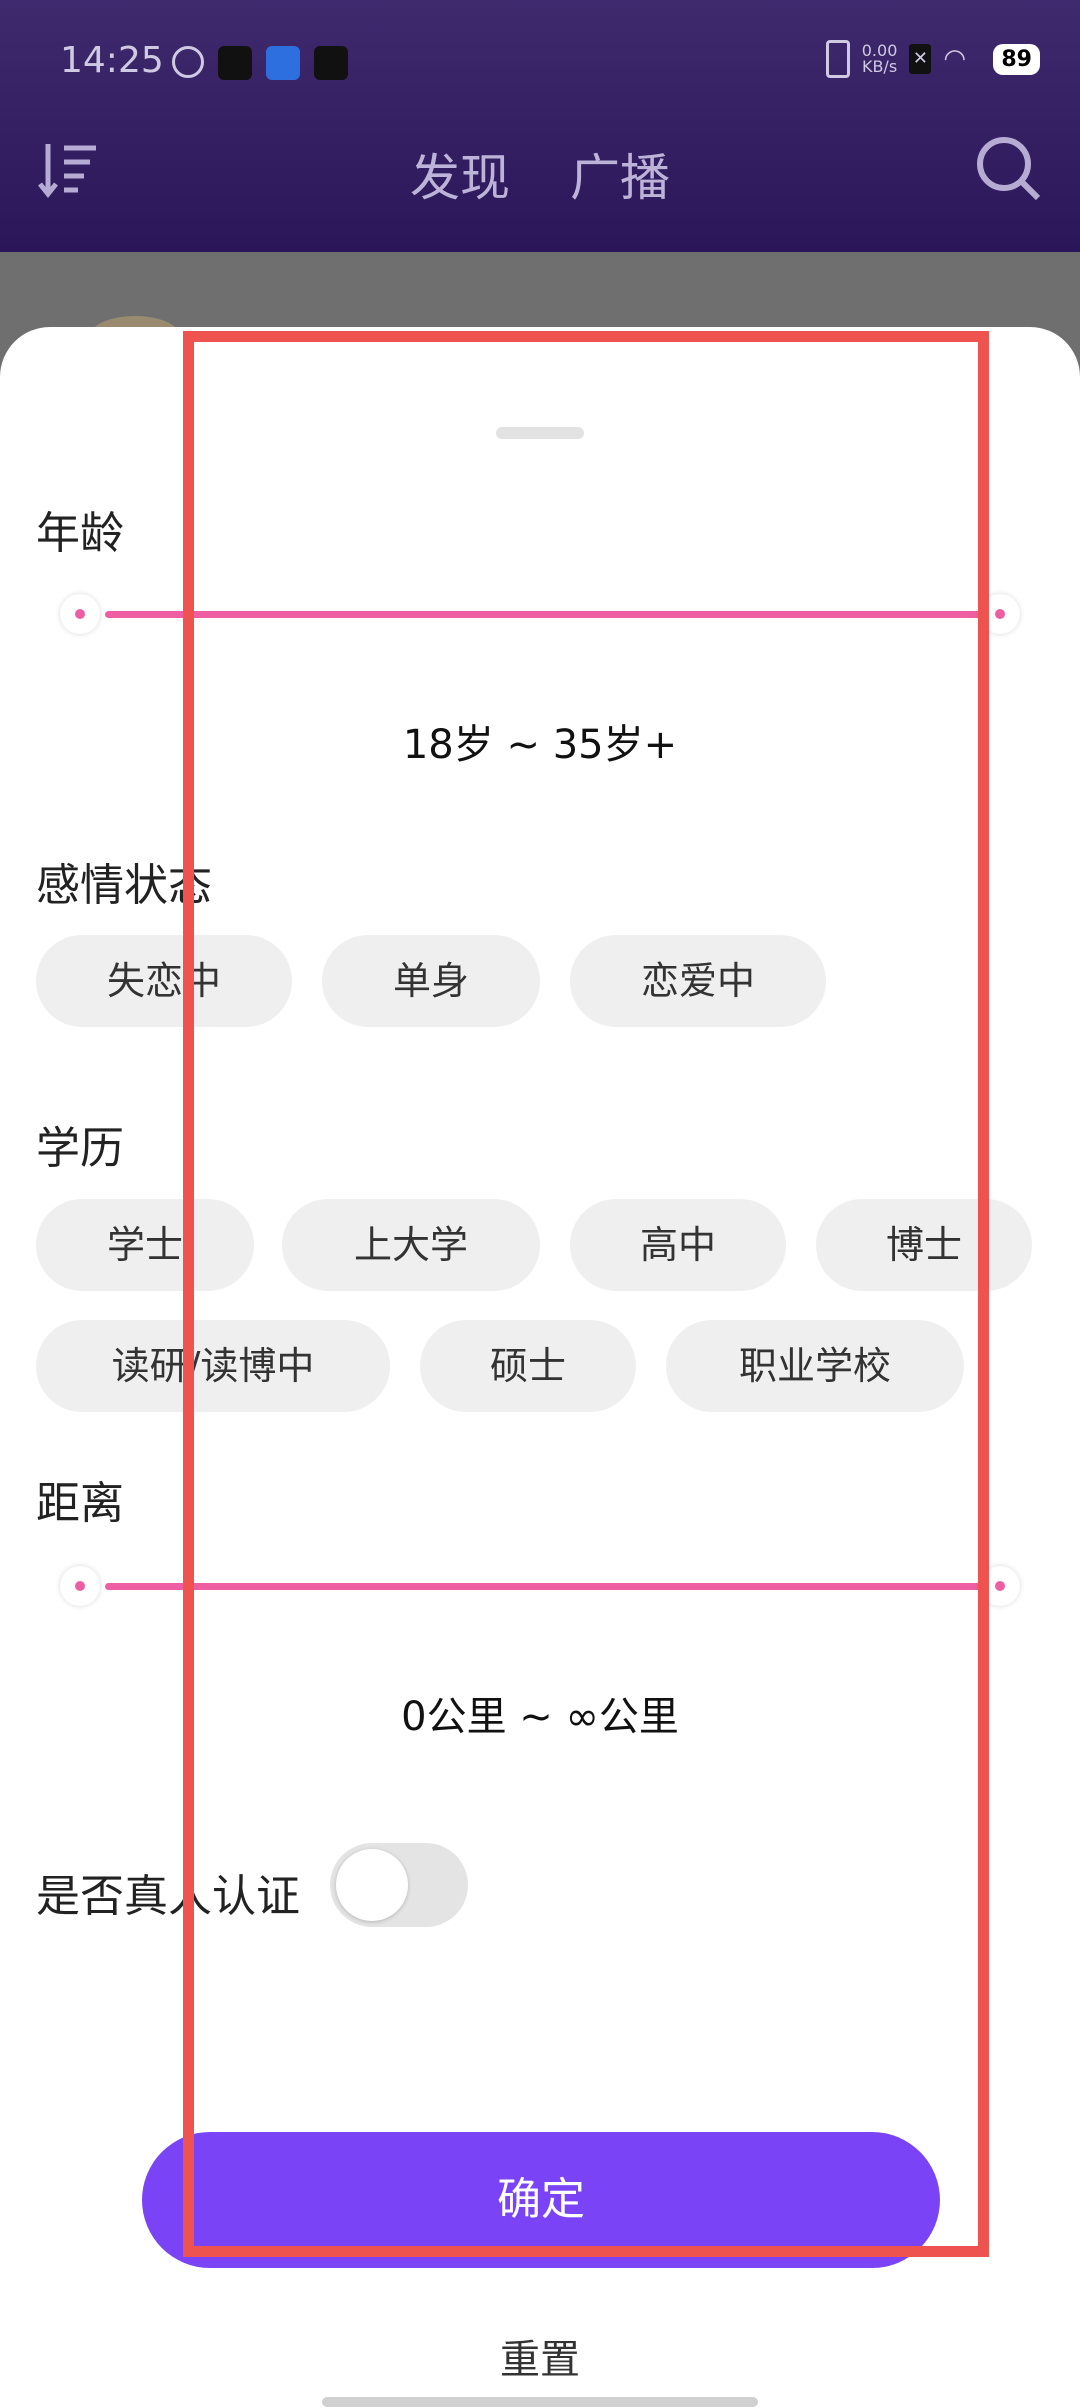 This screenshot has width=1080, height=2408. Describe the element at coordinates (1000, 614) in the screenshot. I see `age-max-handle` at that location.